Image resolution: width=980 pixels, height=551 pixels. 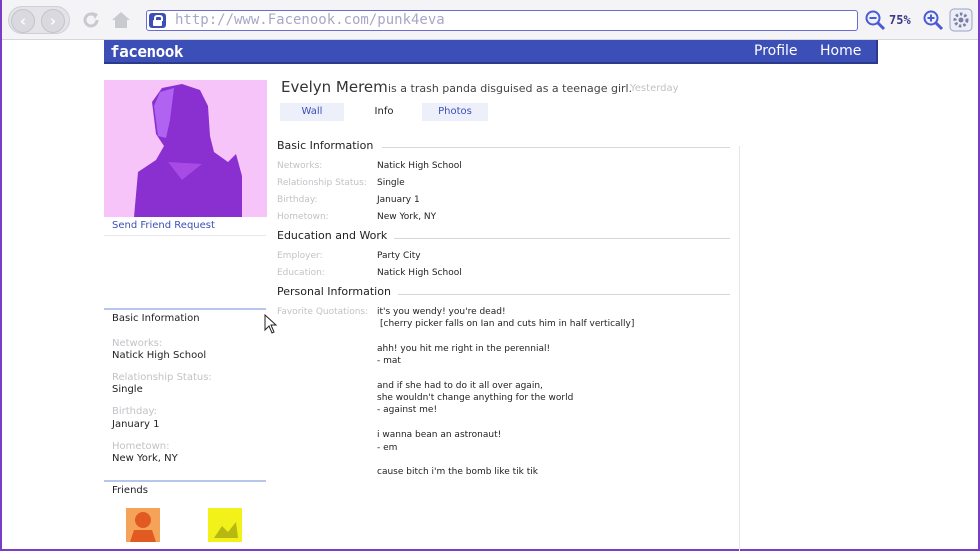 What do you see at coordinates (130, 490) in the screenshot?
I see `sidebar-friends-title: Friends` at bounding box center [130, 490].